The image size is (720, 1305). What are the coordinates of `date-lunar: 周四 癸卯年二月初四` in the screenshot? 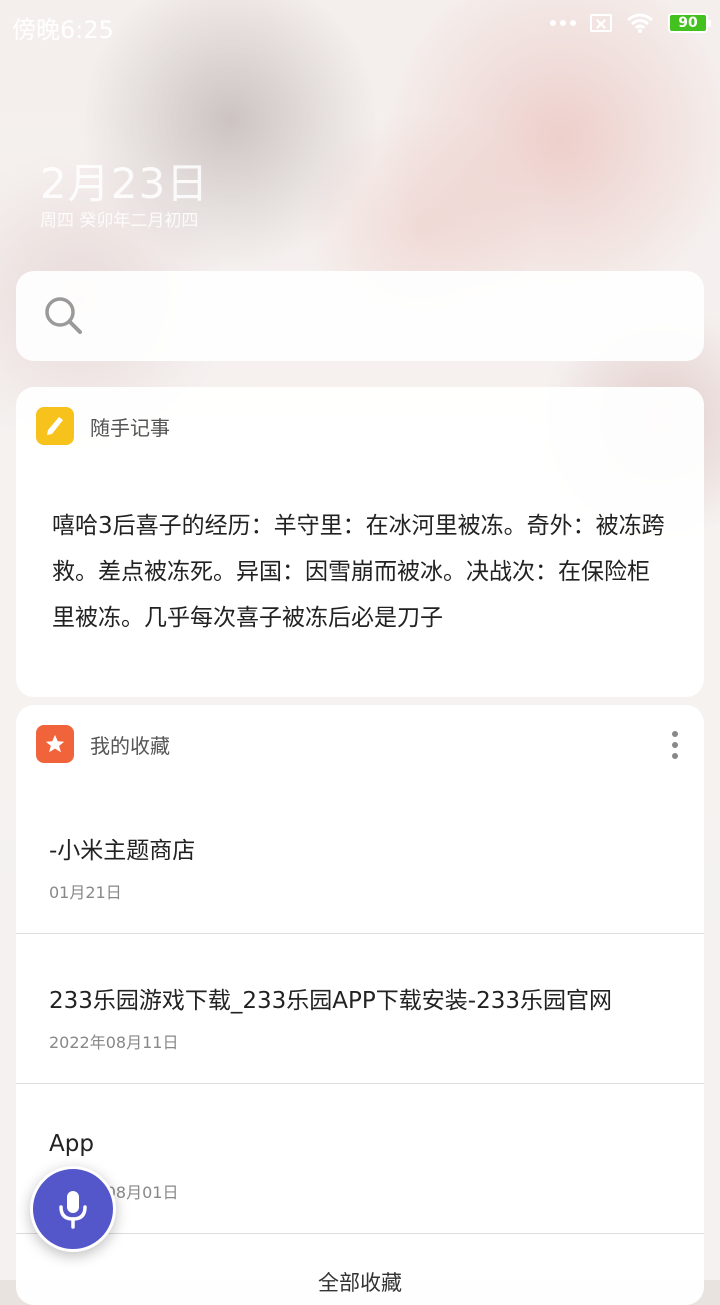 It's located at (119, 221).